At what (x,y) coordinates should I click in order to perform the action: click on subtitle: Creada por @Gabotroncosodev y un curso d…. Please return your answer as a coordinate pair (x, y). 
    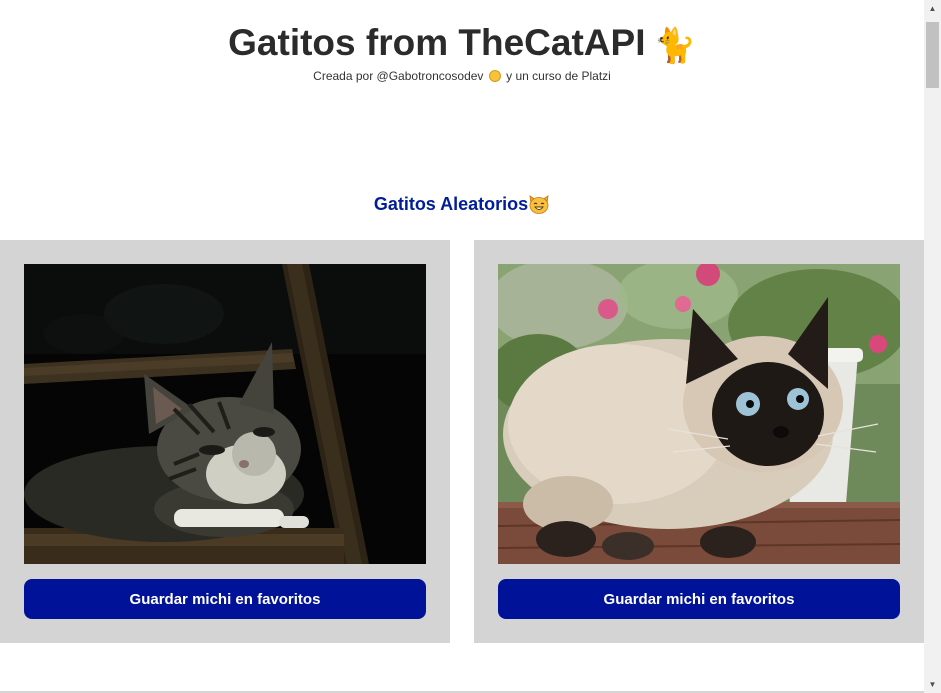
    Looking at the image, I should click on (462, 76).